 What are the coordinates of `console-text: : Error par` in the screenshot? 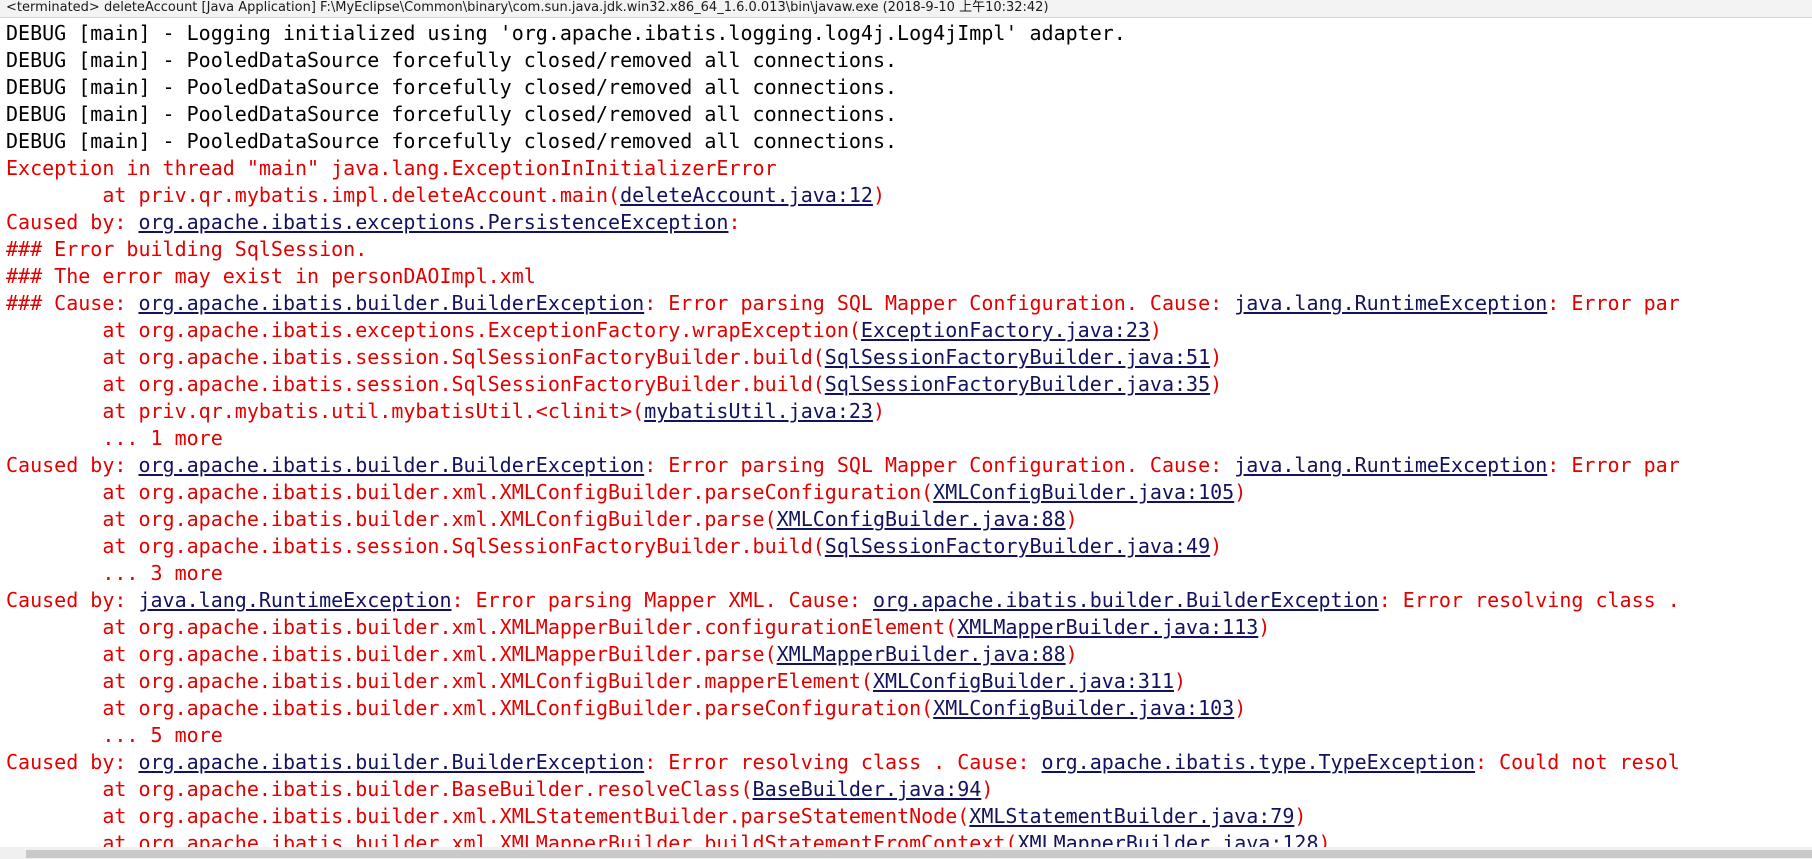 It's located at (1613, 465).